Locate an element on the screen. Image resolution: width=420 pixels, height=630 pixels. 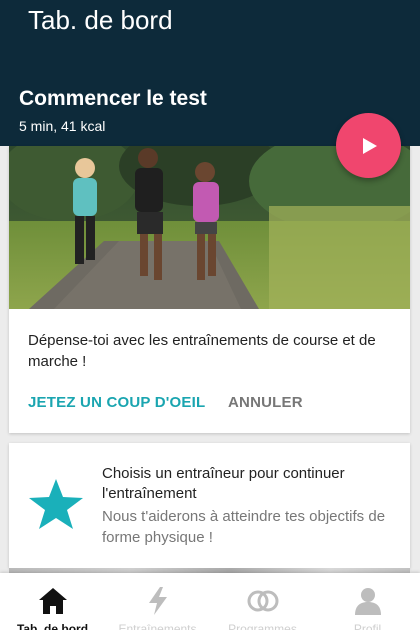
play-button is located at coordinates (368, 145).